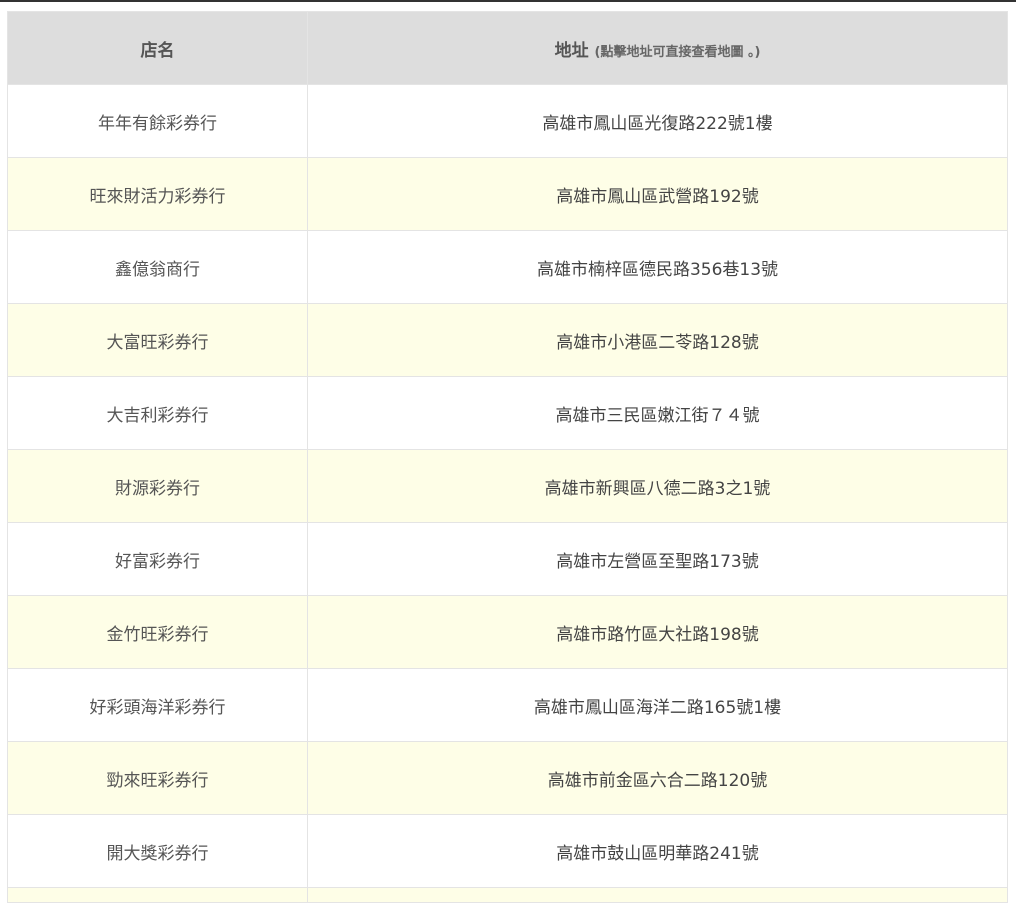 The height and width of the screenshot is (903, 1016). Describe the element at coordinates (157, 851) in the screenshot. I see `store-name-cell: 開大獎彩券行` at that location.